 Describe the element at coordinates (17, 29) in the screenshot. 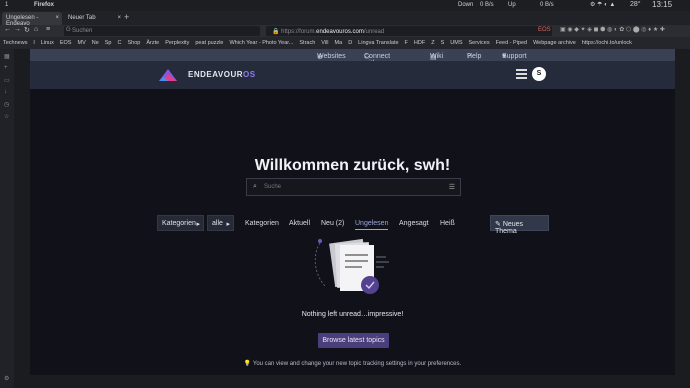

I see `forward-icon: →` at that location.